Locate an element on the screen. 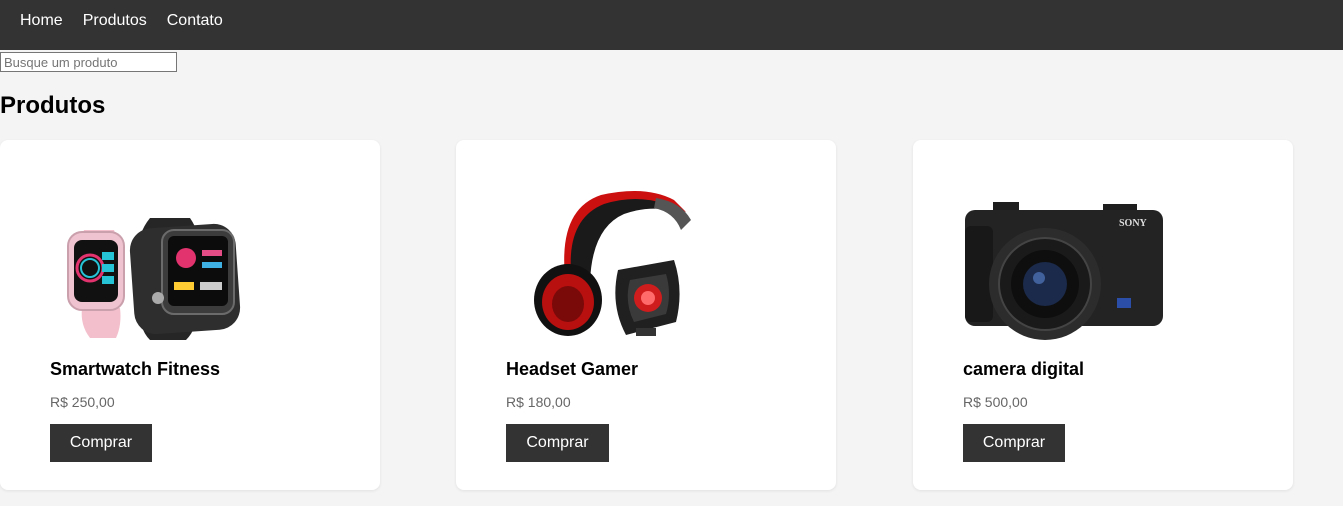 This screenshot has width=1343, height=506. product-price: R$ 250,00 is located at coordinates (82, 402).